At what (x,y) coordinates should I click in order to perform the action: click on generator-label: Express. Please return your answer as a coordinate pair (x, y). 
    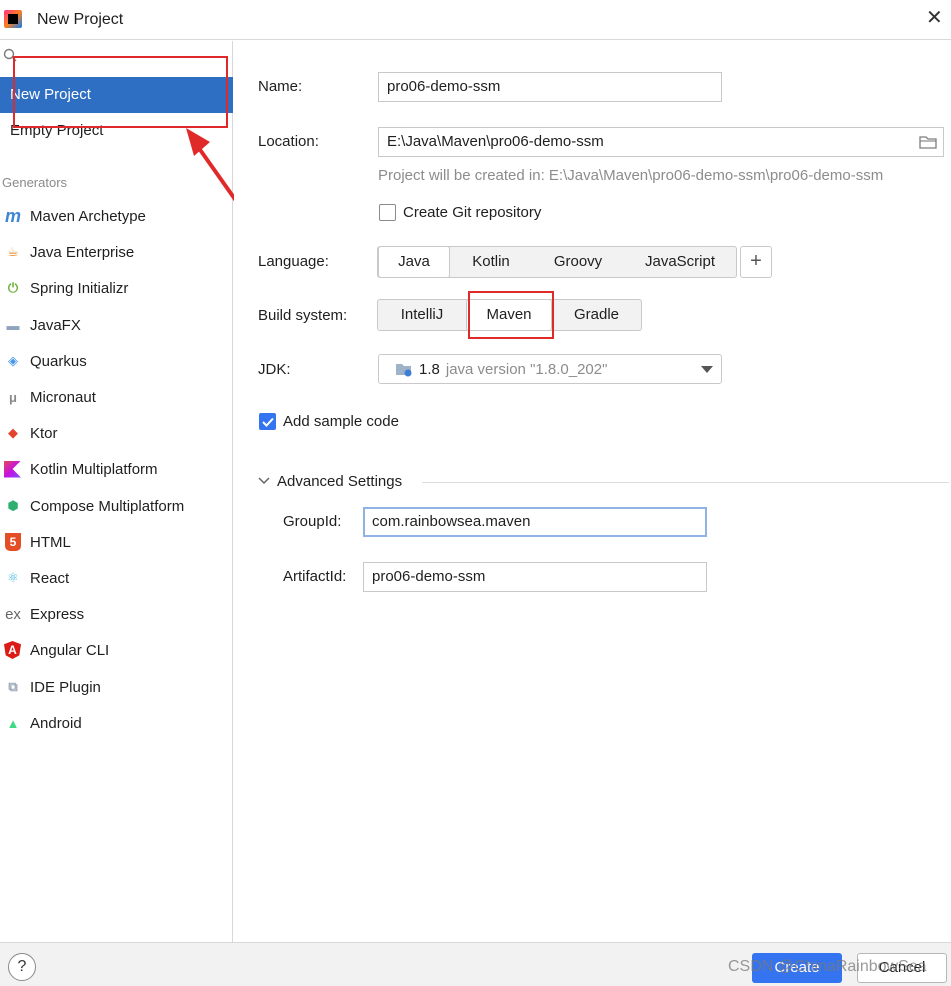
    Looking at the image, I should click on (57, 614).